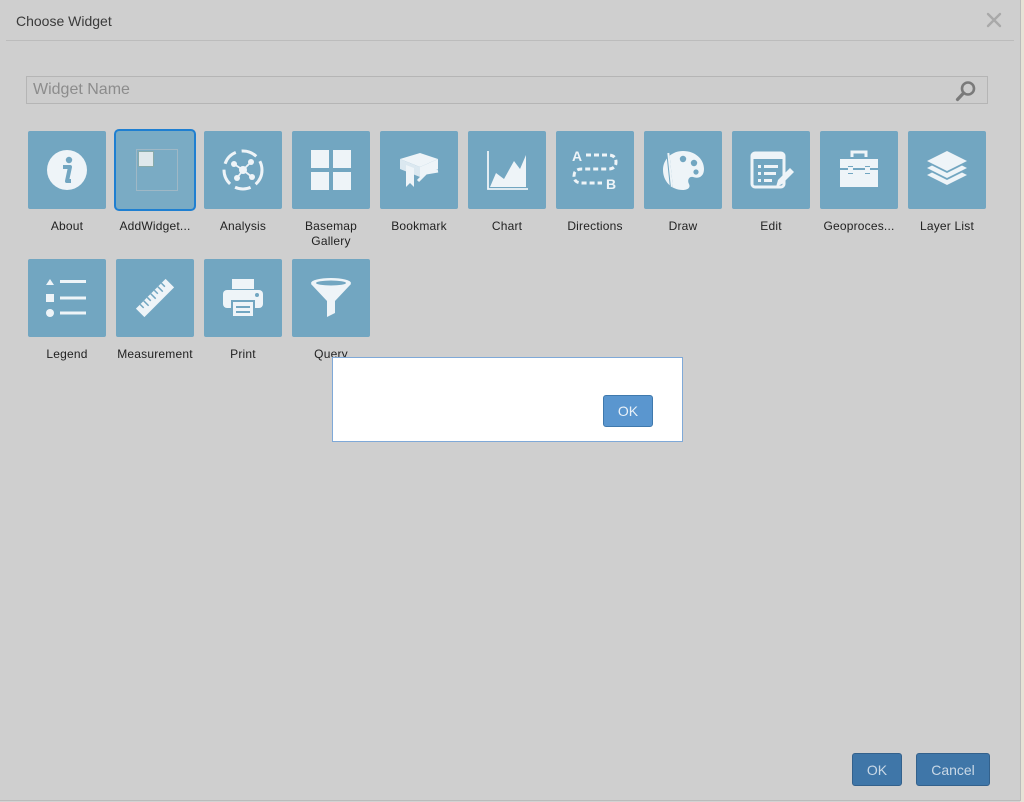  What do you see at coordinates (507, 170) in the screenshot?
I see `area-chart-icon` at bounding box center [507, 170].